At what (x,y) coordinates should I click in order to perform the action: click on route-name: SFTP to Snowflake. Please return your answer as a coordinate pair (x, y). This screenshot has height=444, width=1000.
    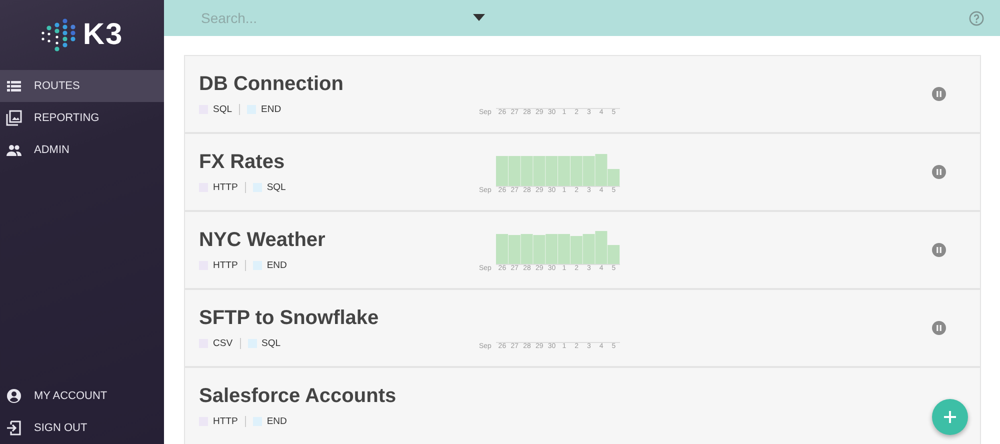
    Looking at the image, I should click on (289, 318).